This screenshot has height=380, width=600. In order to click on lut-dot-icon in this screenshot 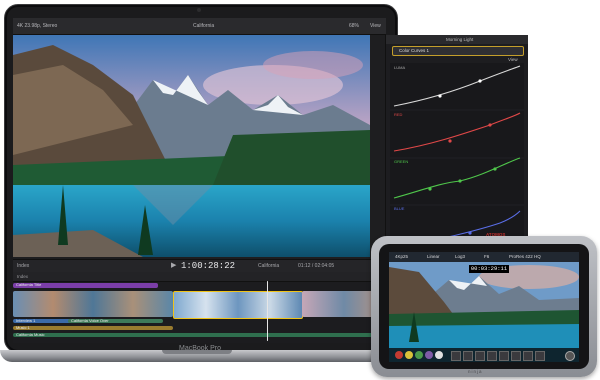, I will do `click(429, 355)`.